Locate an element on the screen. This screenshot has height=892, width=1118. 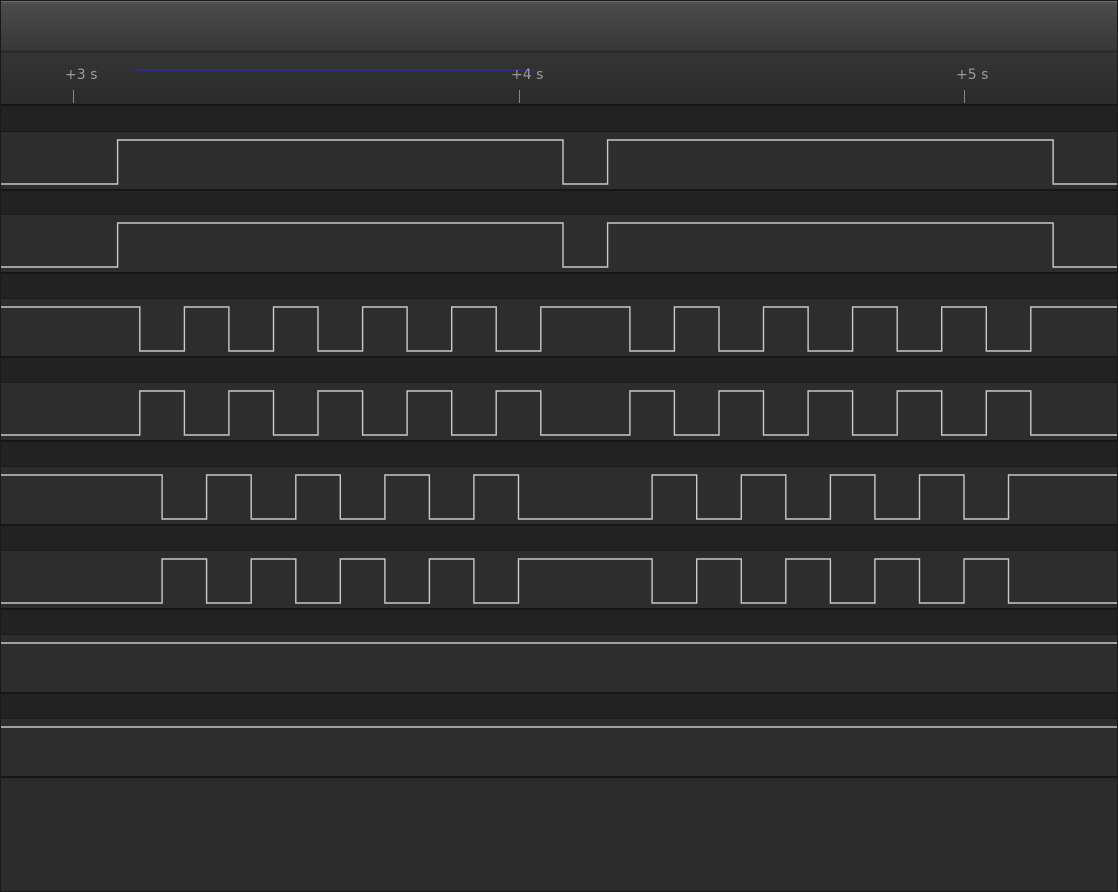
time-tick-label: +5 s is located at coordinates (972, 75).